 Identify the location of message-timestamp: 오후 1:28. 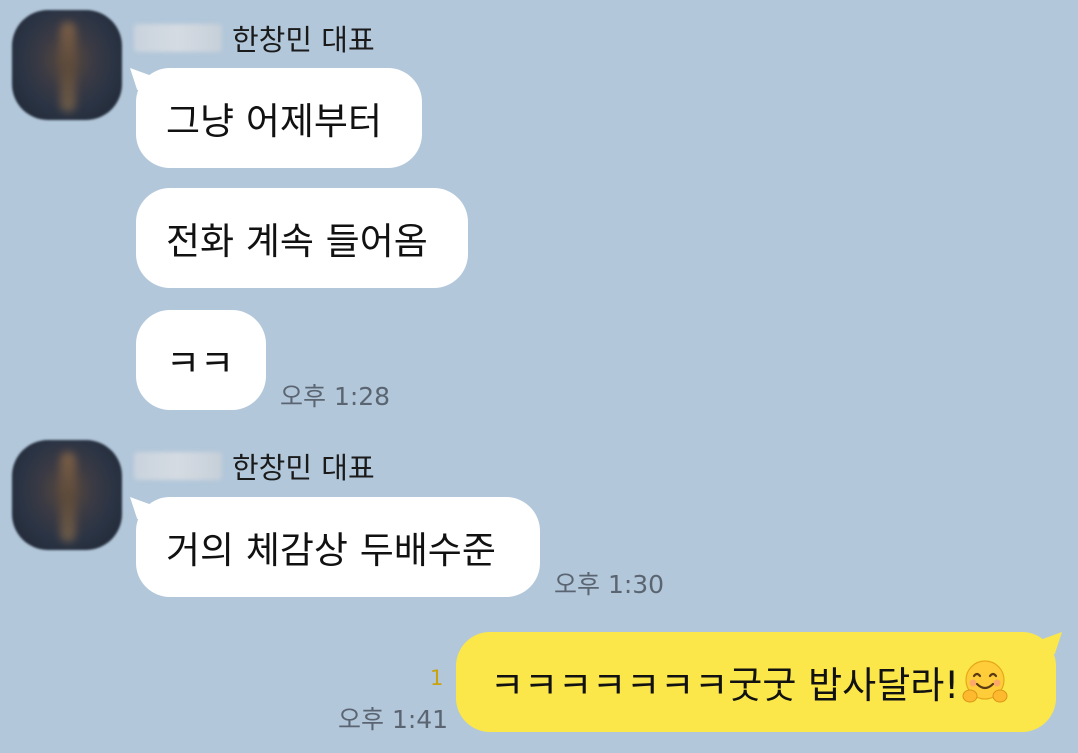
(335, 396).